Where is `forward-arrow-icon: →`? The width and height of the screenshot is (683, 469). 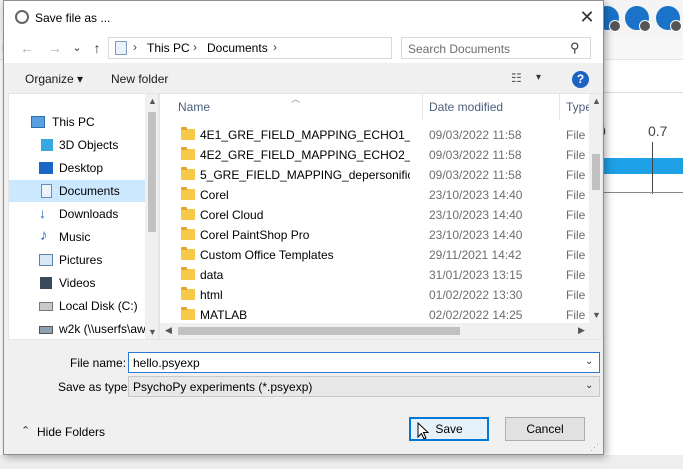
forward-arrow-icon: → is located at coordinates (55, 48).